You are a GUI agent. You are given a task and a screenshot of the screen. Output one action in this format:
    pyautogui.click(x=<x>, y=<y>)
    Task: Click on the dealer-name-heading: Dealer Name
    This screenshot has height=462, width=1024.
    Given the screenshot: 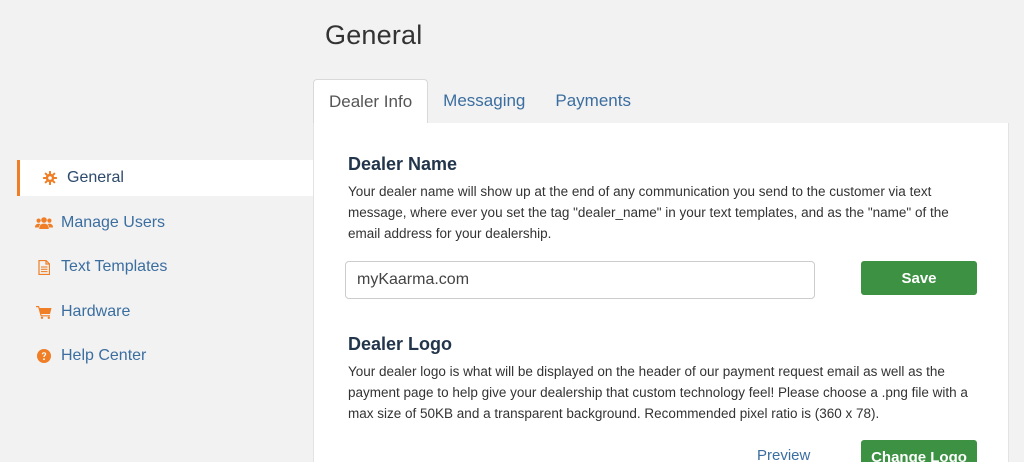 What is the action you would take?
    pyautogui.click(x=403, y=164)
    